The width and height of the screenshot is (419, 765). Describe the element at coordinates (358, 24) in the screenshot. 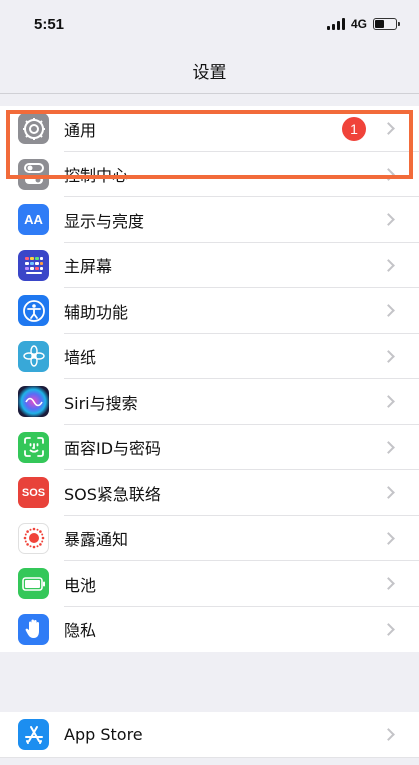

I see `network-type: 4G` at that location.